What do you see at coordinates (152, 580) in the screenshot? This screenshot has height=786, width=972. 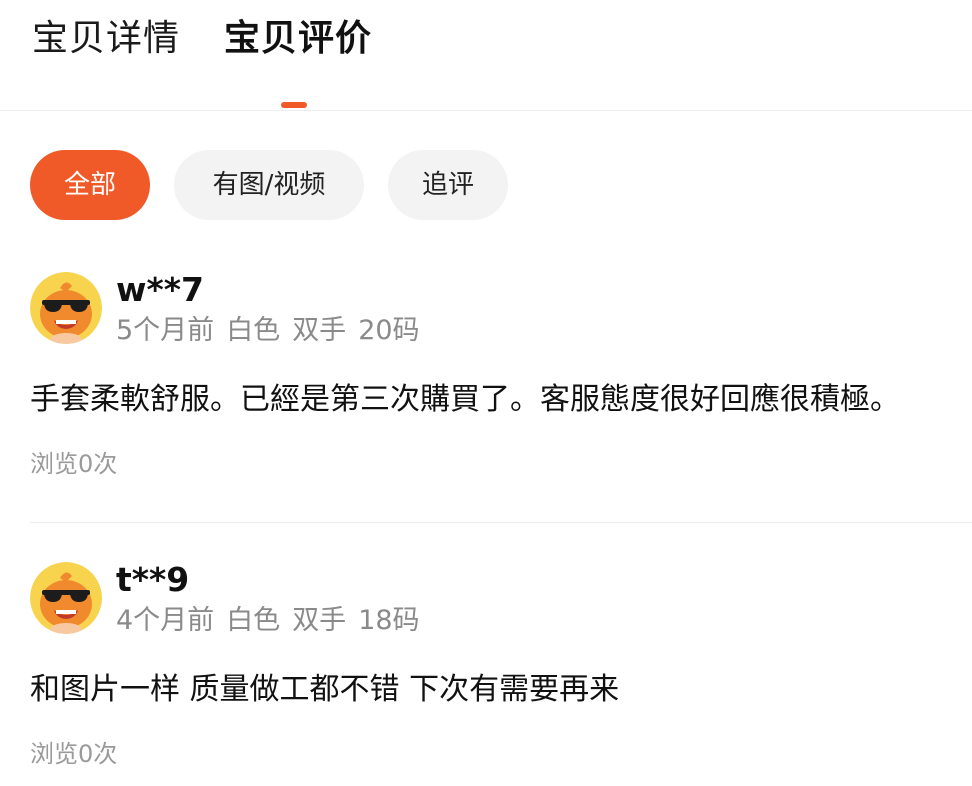 I see `reviewer-name: t**9` at bounding box center [152, 580].